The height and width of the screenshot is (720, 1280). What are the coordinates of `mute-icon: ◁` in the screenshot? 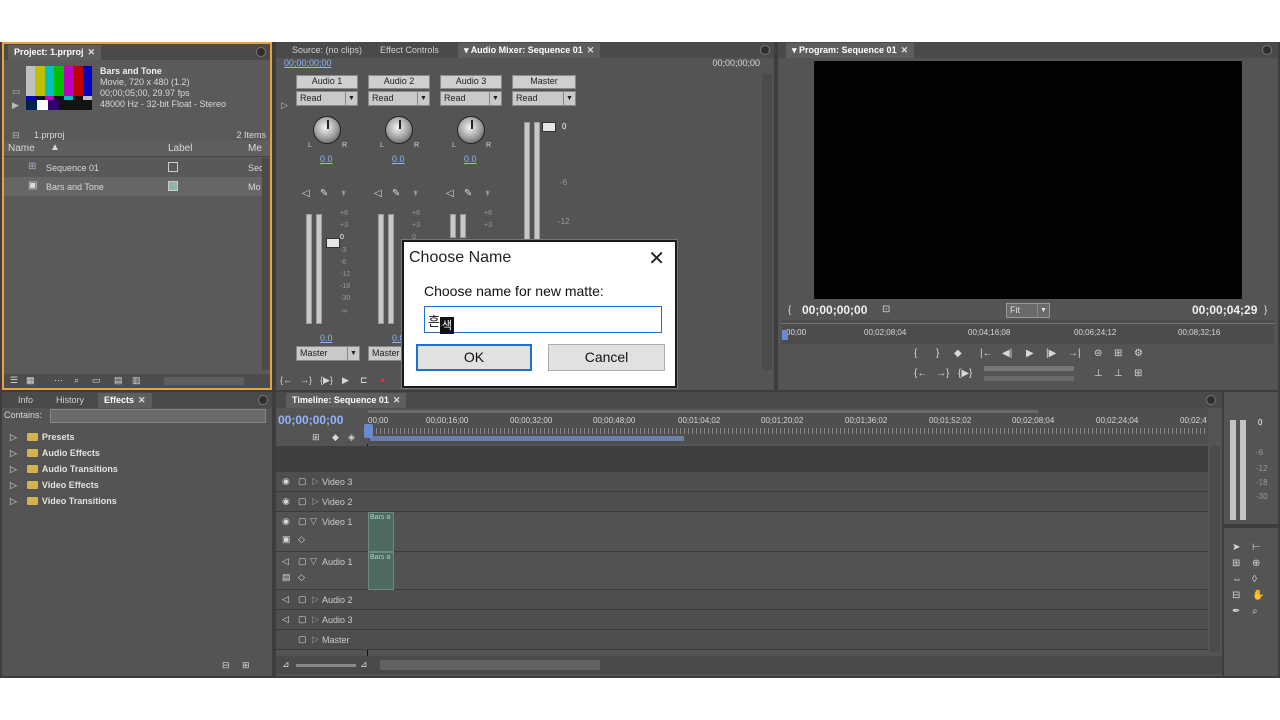 It's located at (306, 193).